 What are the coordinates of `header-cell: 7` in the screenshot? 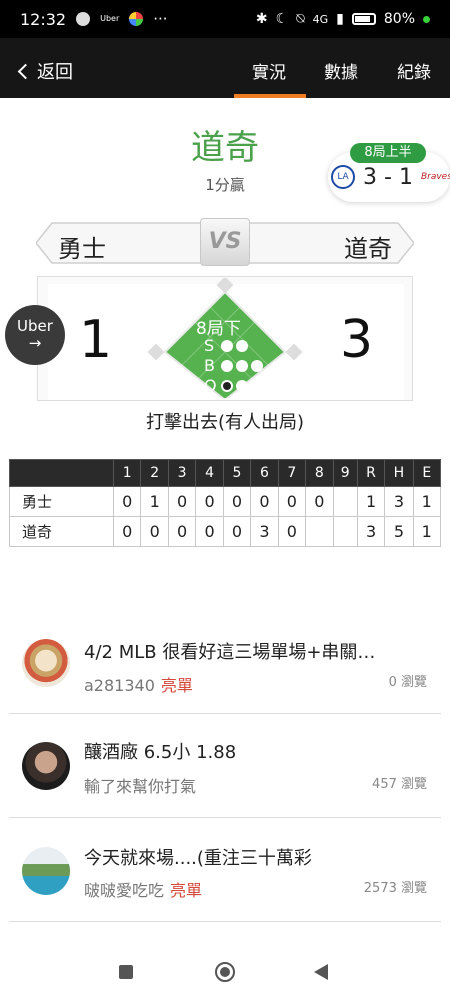 It's located at (292, 473).